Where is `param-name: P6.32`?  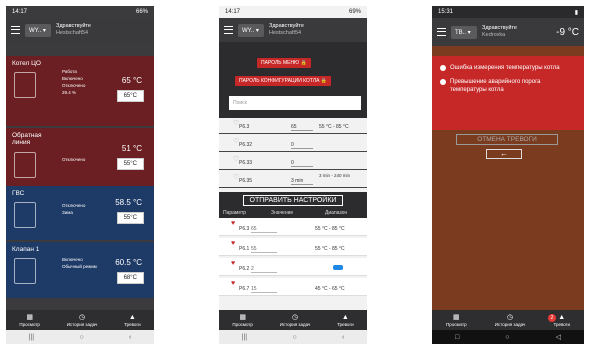 param-name: P6.32 is located at coordinates (246, 145).